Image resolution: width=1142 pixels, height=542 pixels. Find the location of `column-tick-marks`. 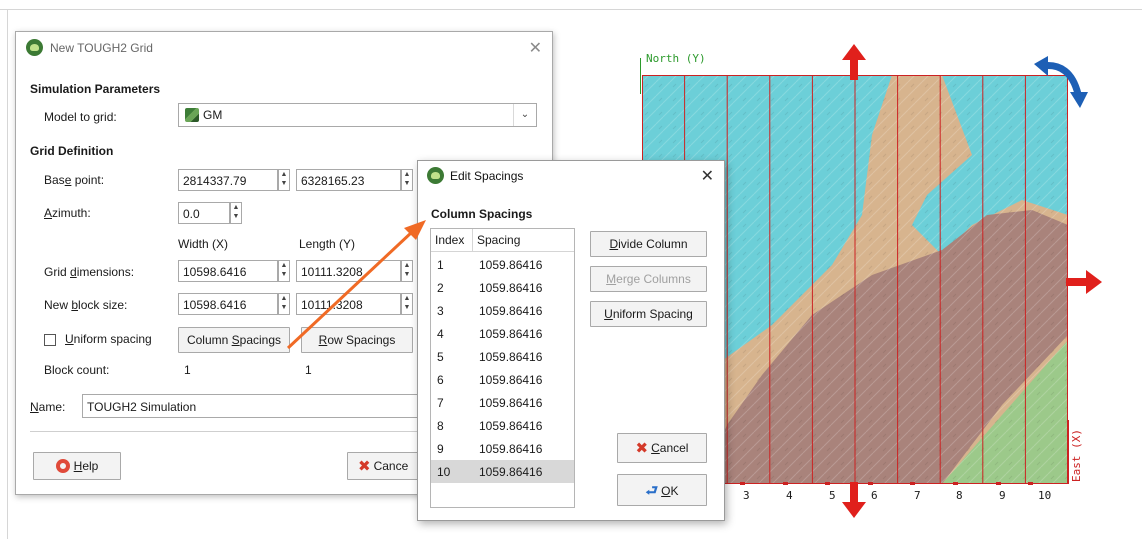

column-tick-marks is located at coordinates (886, 483).